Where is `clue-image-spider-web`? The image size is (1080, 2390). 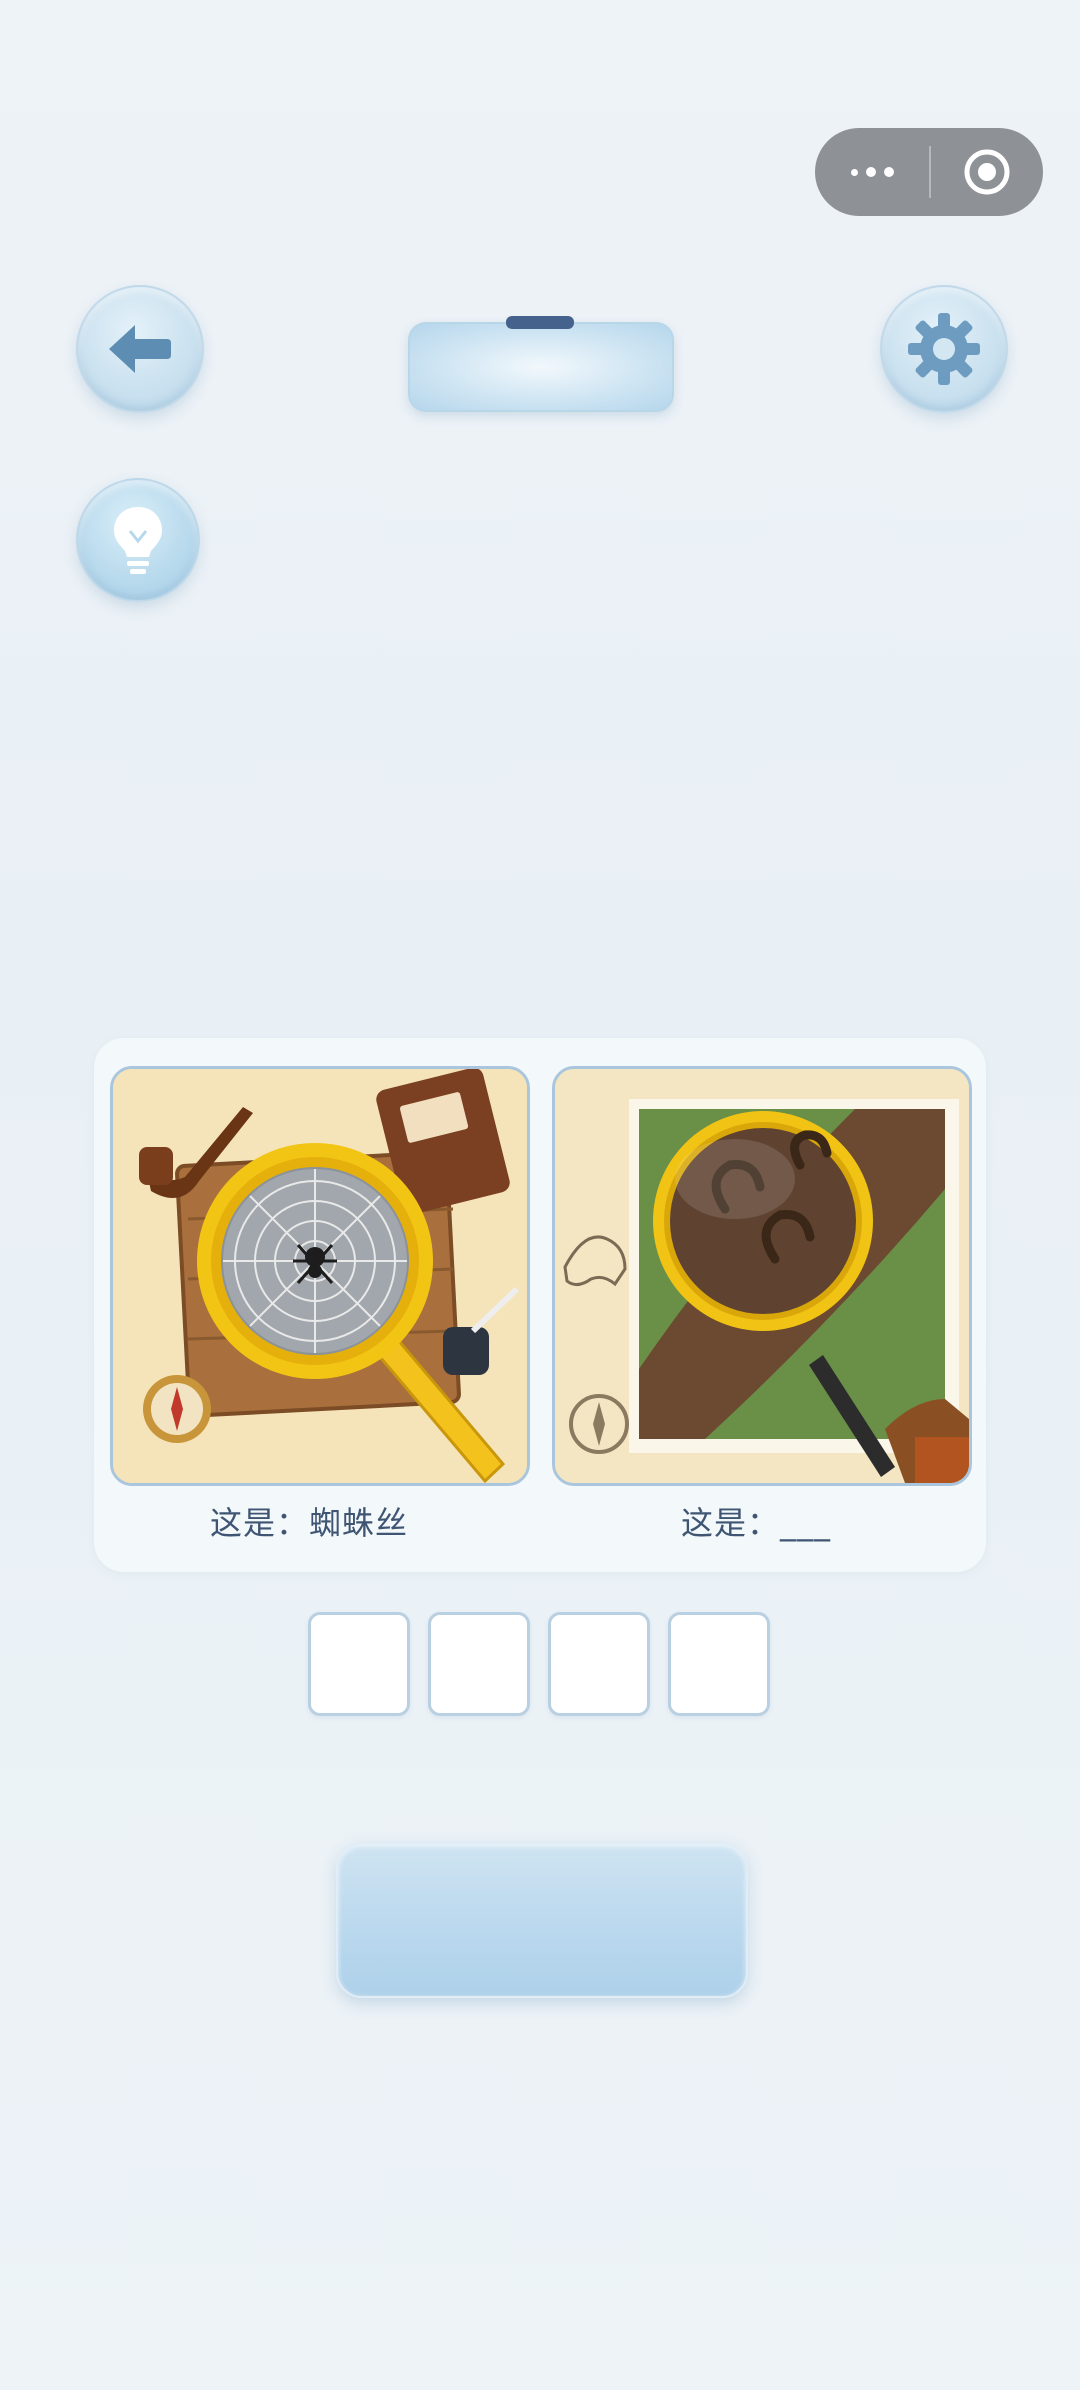
clue-image-spider-web is located at coordinates (320, 1276).